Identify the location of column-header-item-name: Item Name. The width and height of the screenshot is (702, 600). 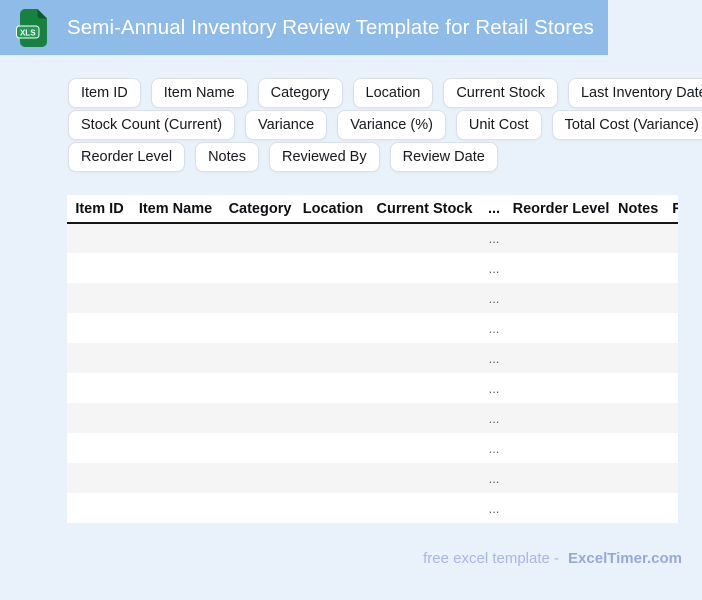
(175, 209).